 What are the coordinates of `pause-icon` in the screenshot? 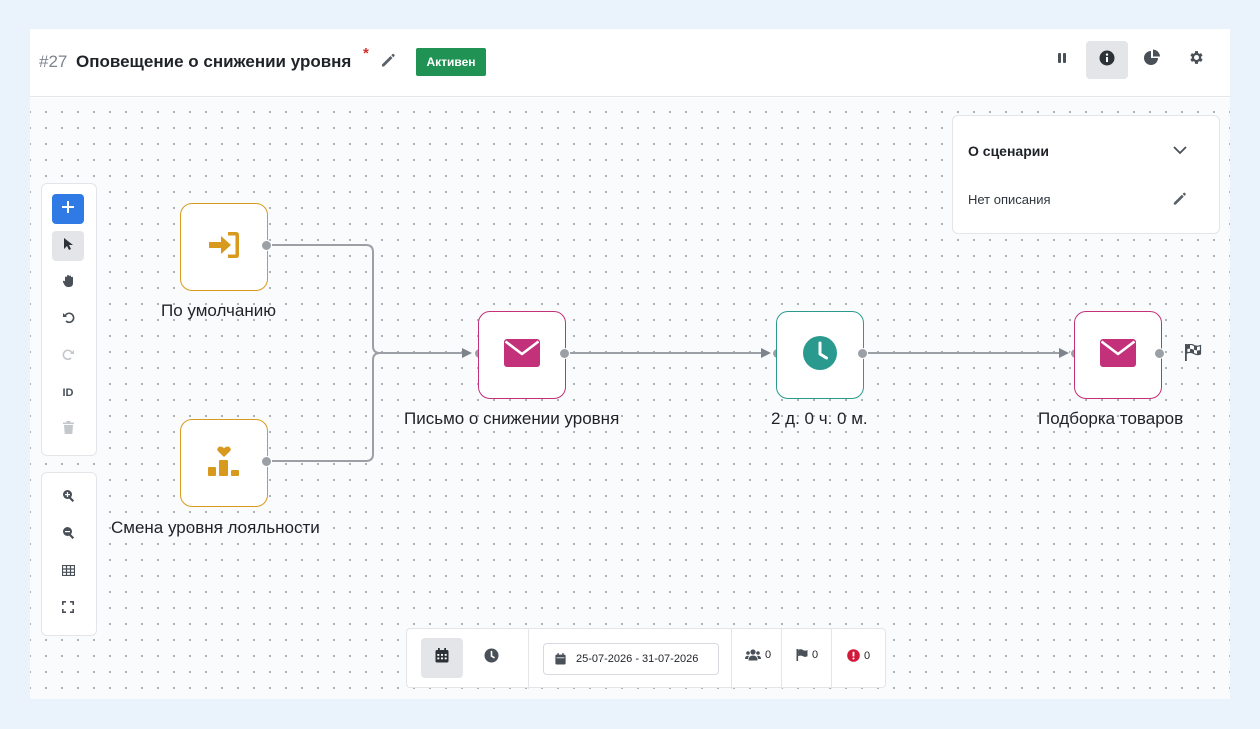 It's located at (1062, 60).